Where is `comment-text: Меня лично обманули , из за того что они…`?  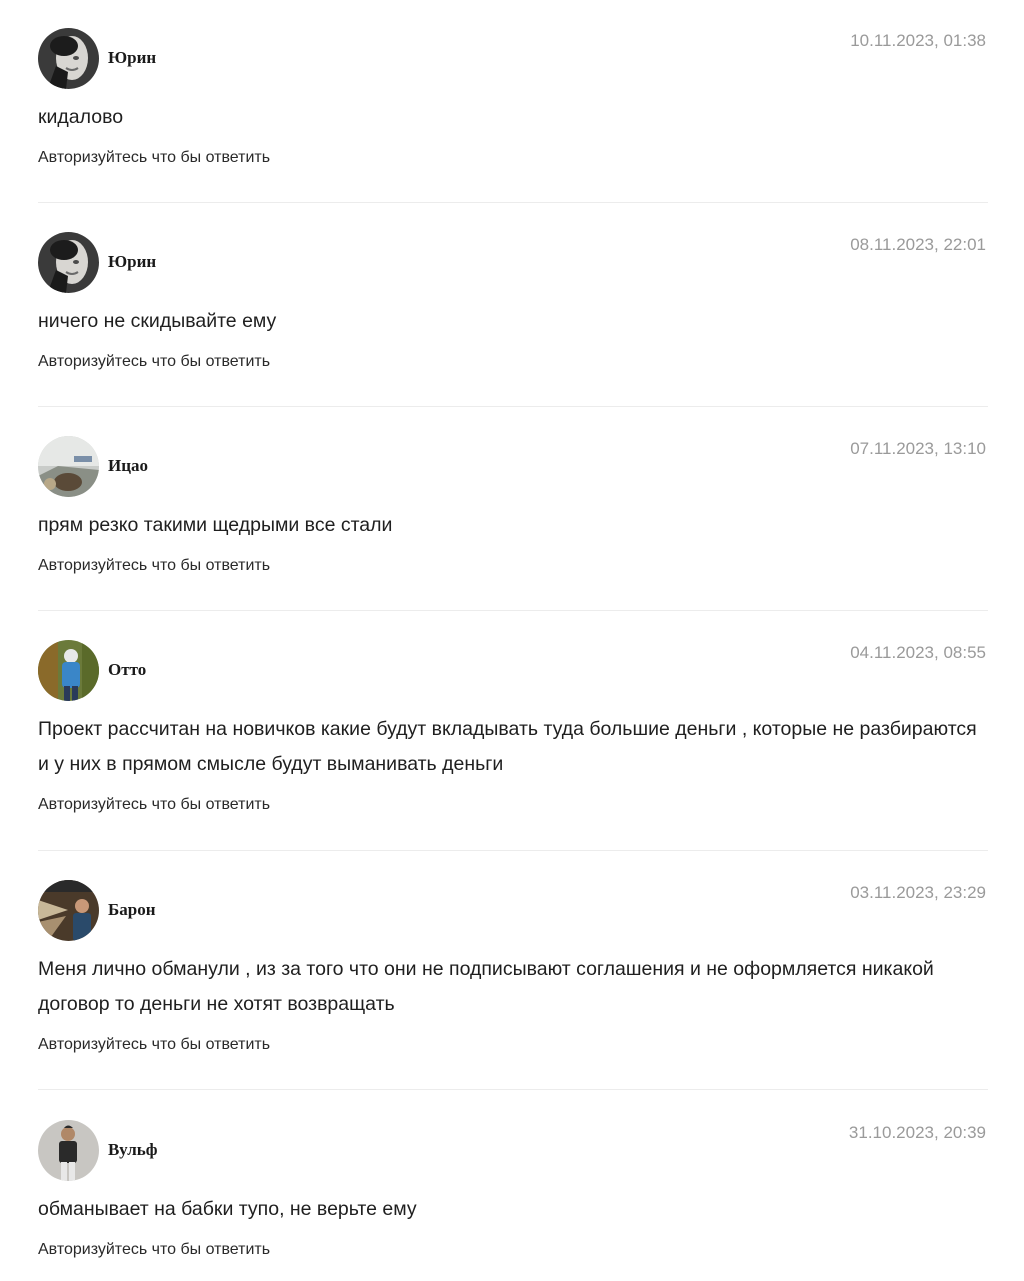
comment-text: Меня лично обманули , из за того что они… is located at coordinates (486, 986).